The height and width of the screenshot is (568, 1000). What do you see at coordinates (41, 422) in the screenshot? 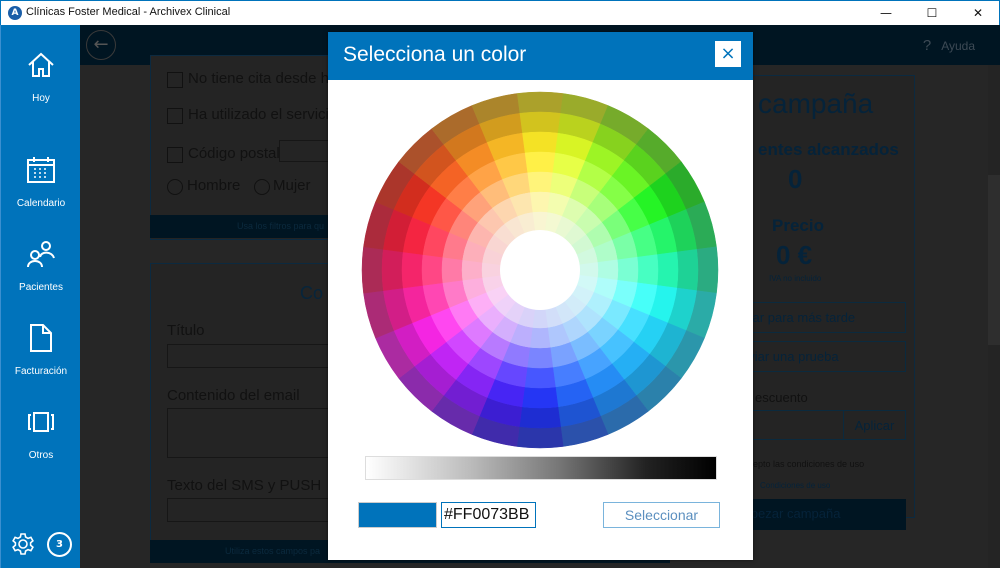
I see `carousel-icon` at bounding box center [41, 422].